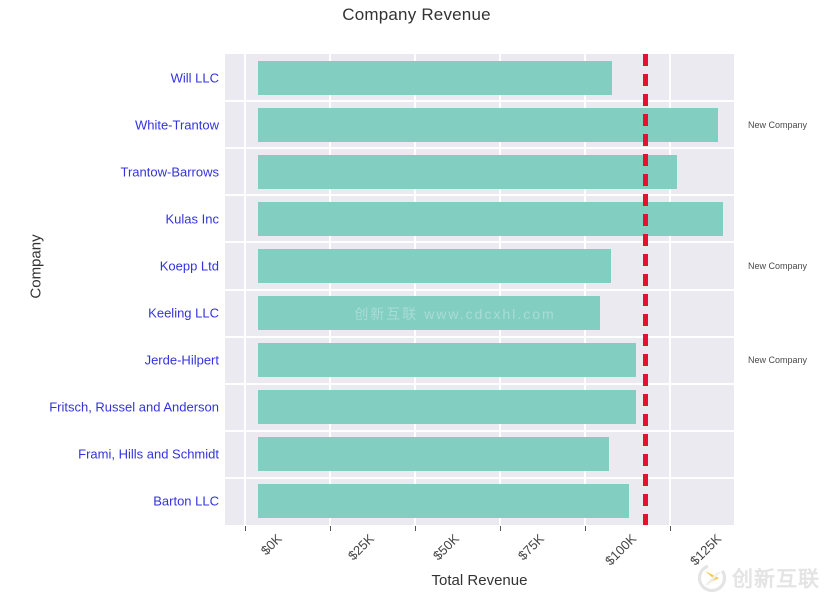  I want to click on x-tick-label: $25K, so click(360, 547).